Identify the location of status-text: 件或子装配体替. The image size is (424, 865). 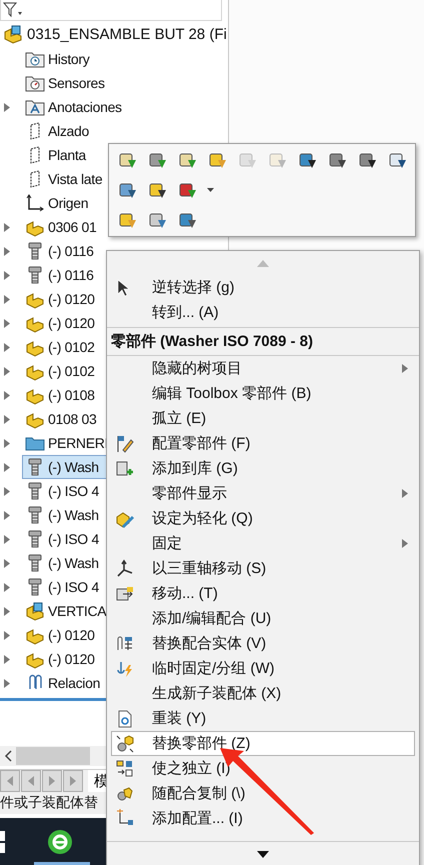
(49, 803).